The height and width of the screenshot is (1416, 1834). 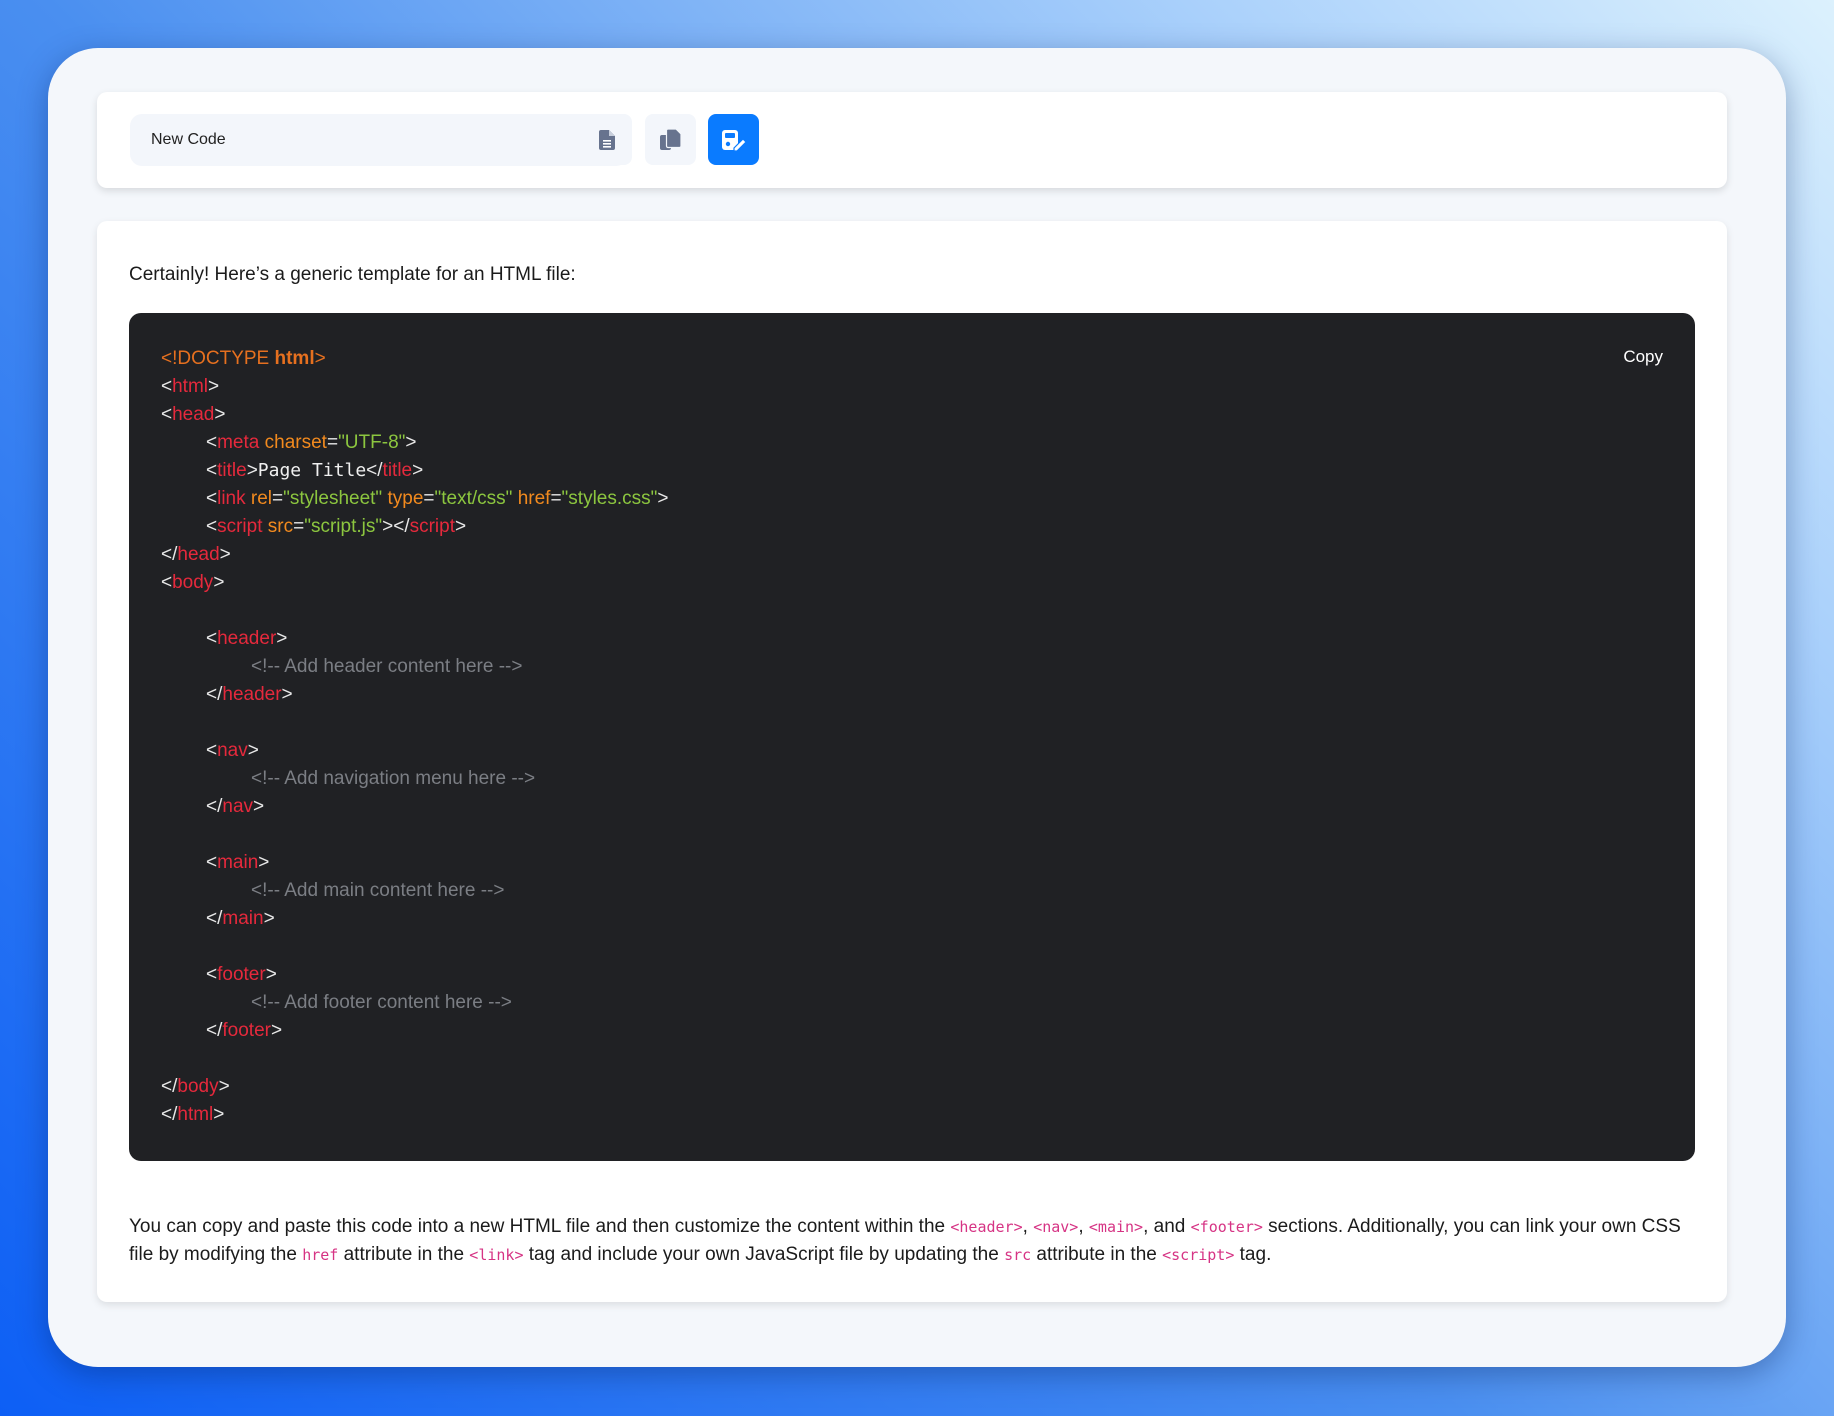 I want to click on file-icon, so click(x=606, y=139).